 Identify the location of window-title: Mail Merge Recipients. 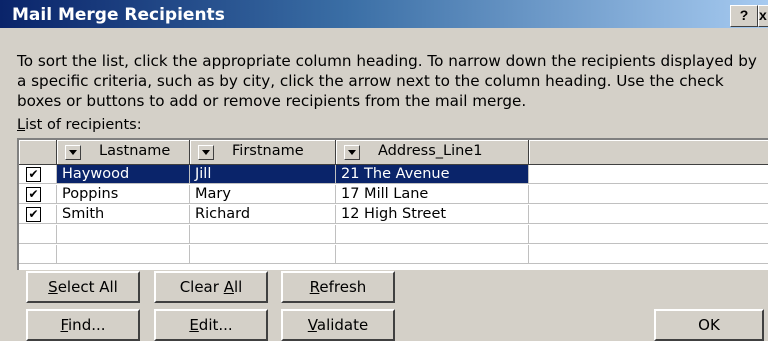
(118, 15).